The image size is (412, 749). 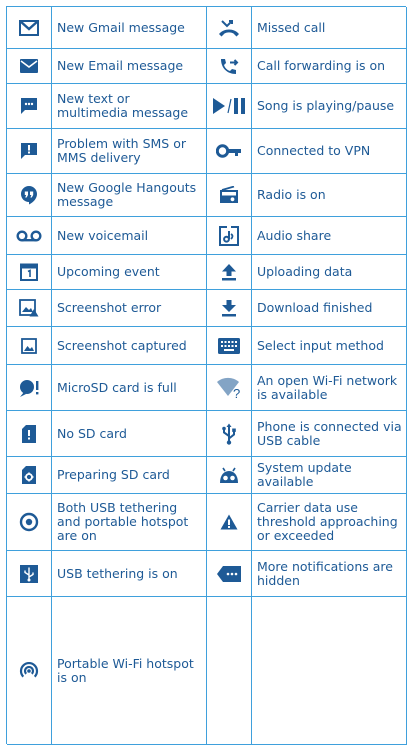 I want to click on row-label: Uploading data, so click(x=305, y=271).